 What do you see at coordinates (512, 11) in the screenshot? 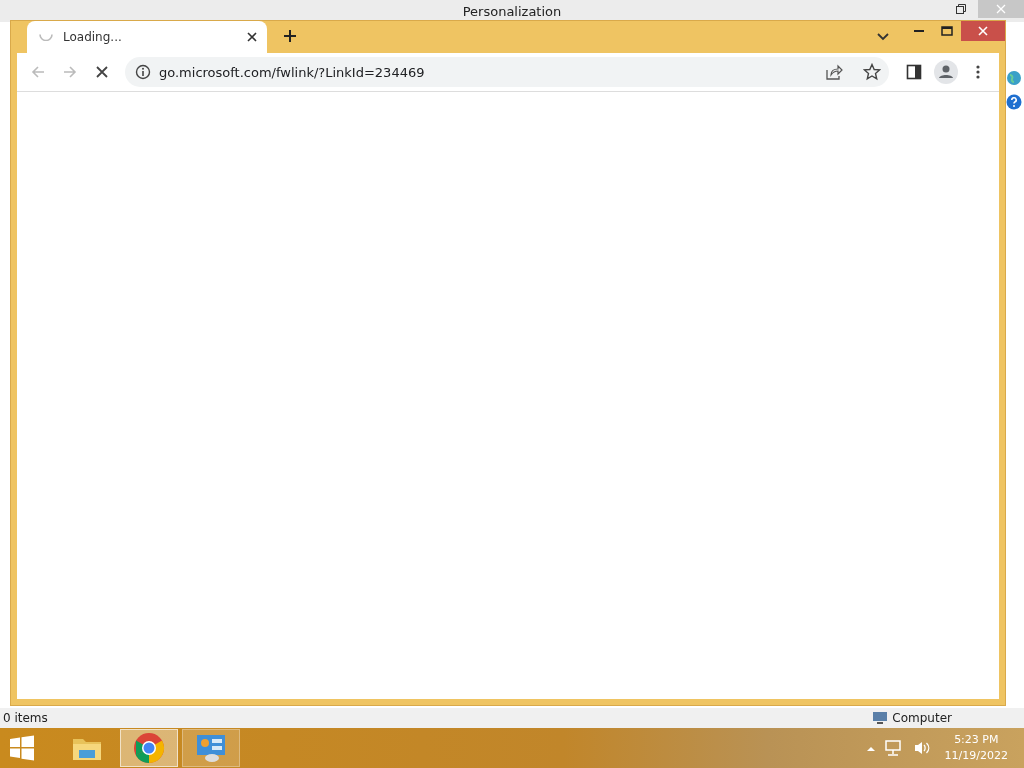
I see `window-title: Personalization` at bounding box center [512, 11].